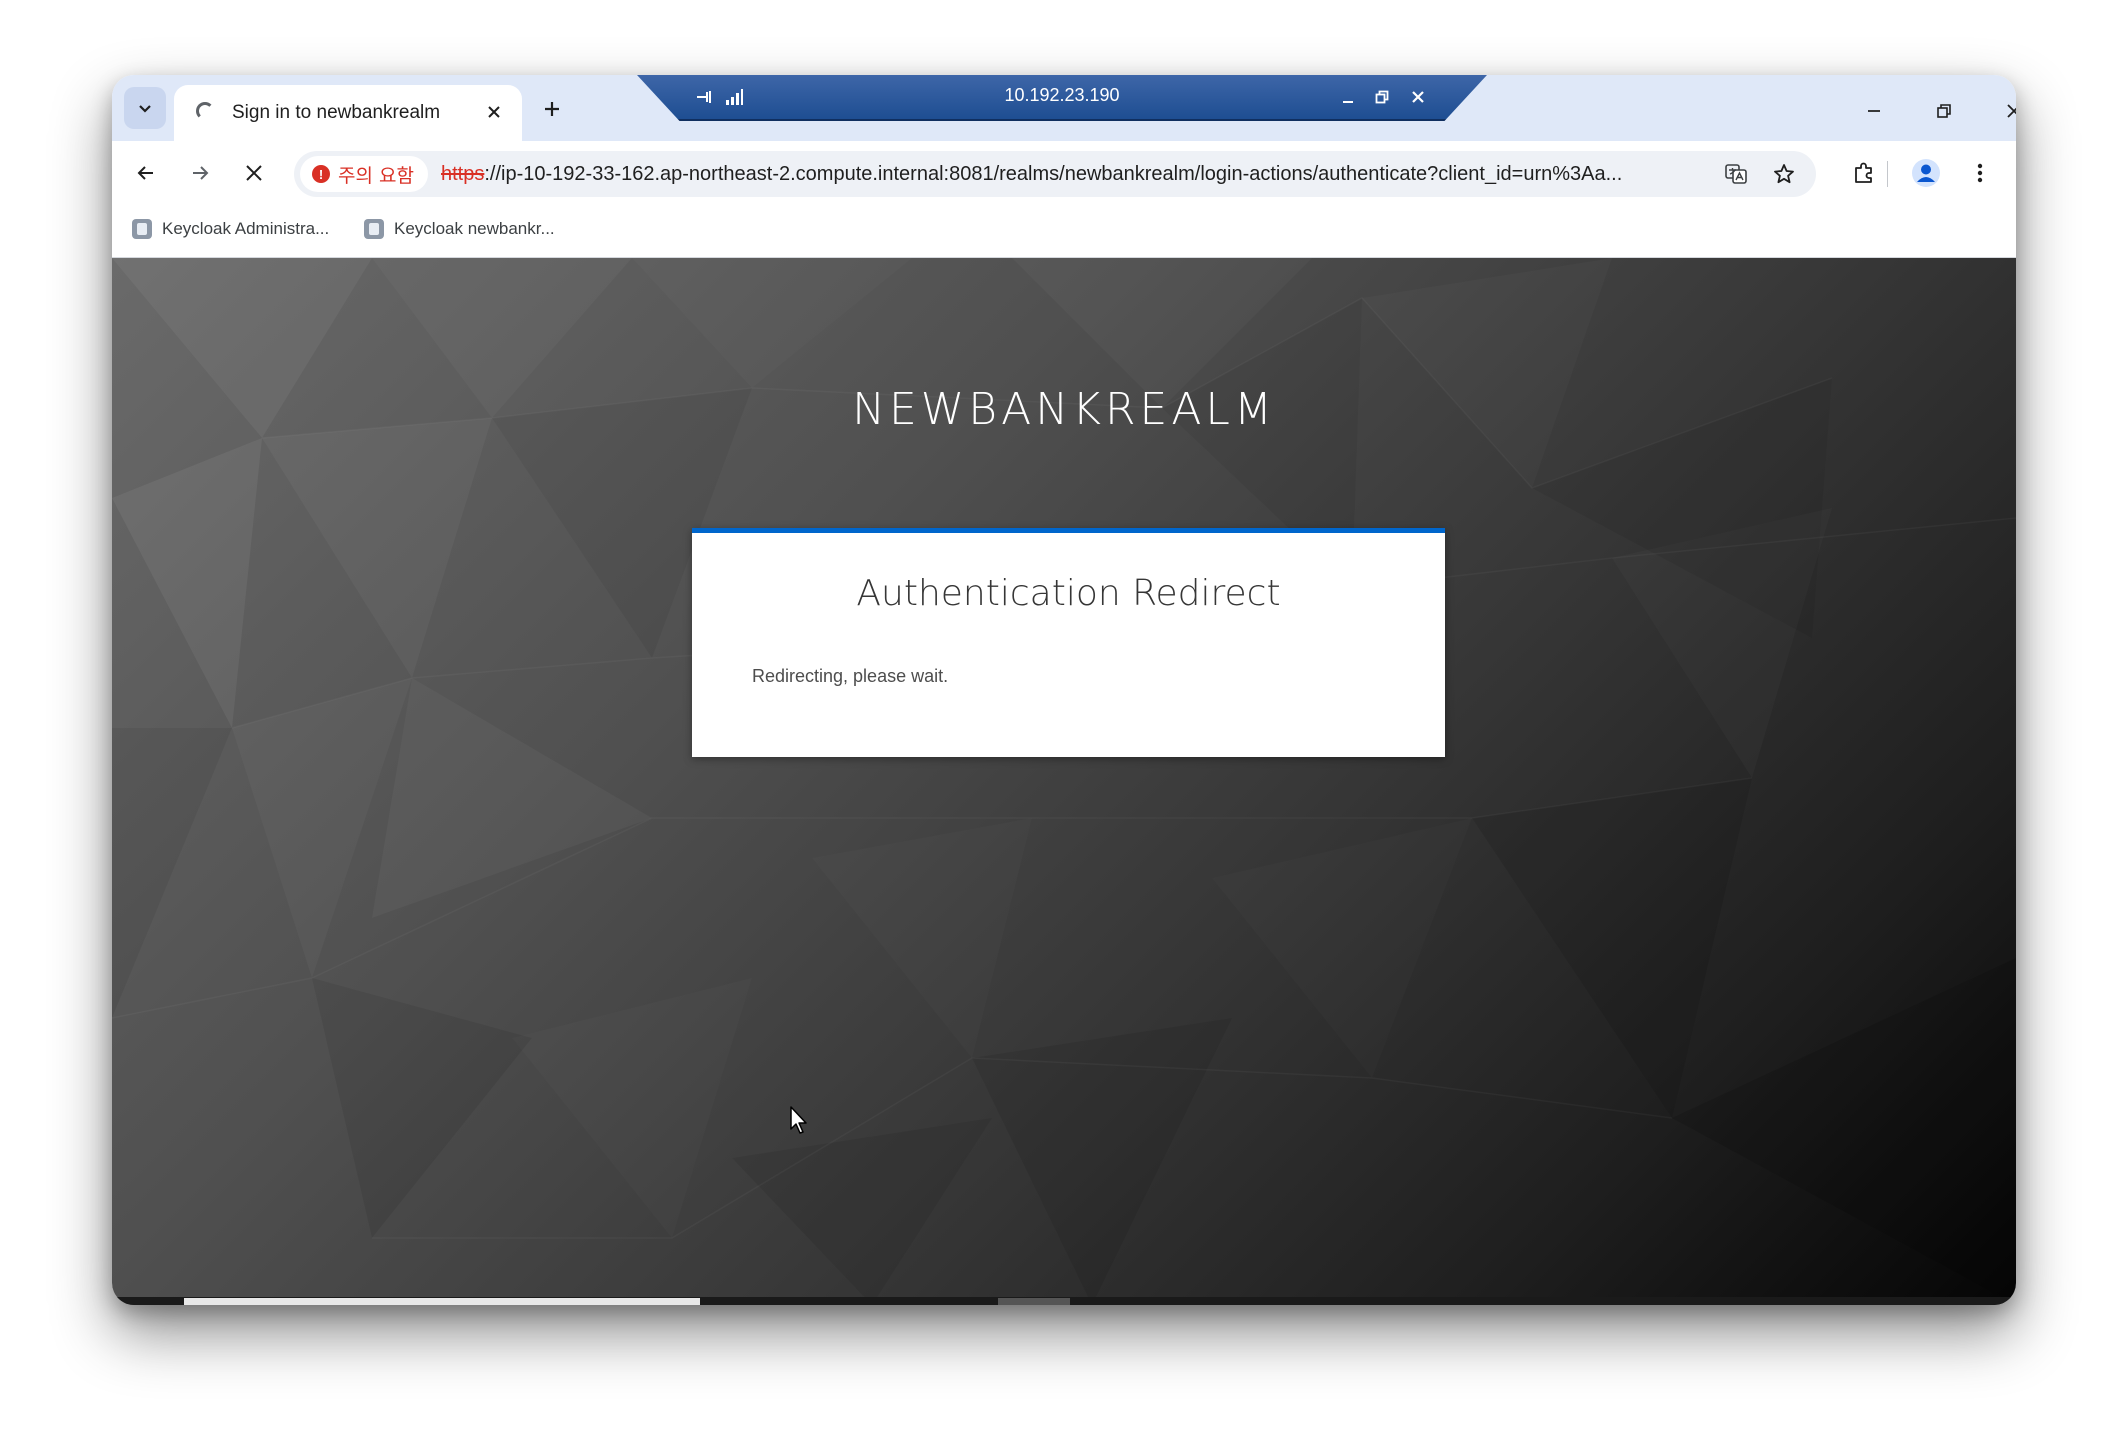 The height and width of the screenshot is (1454, 2128). What do you see at coordinates (1034, 1301) in the screenshot?
I see `scrollbar-thumb-secondary` at bounding box center [1034, 1301].